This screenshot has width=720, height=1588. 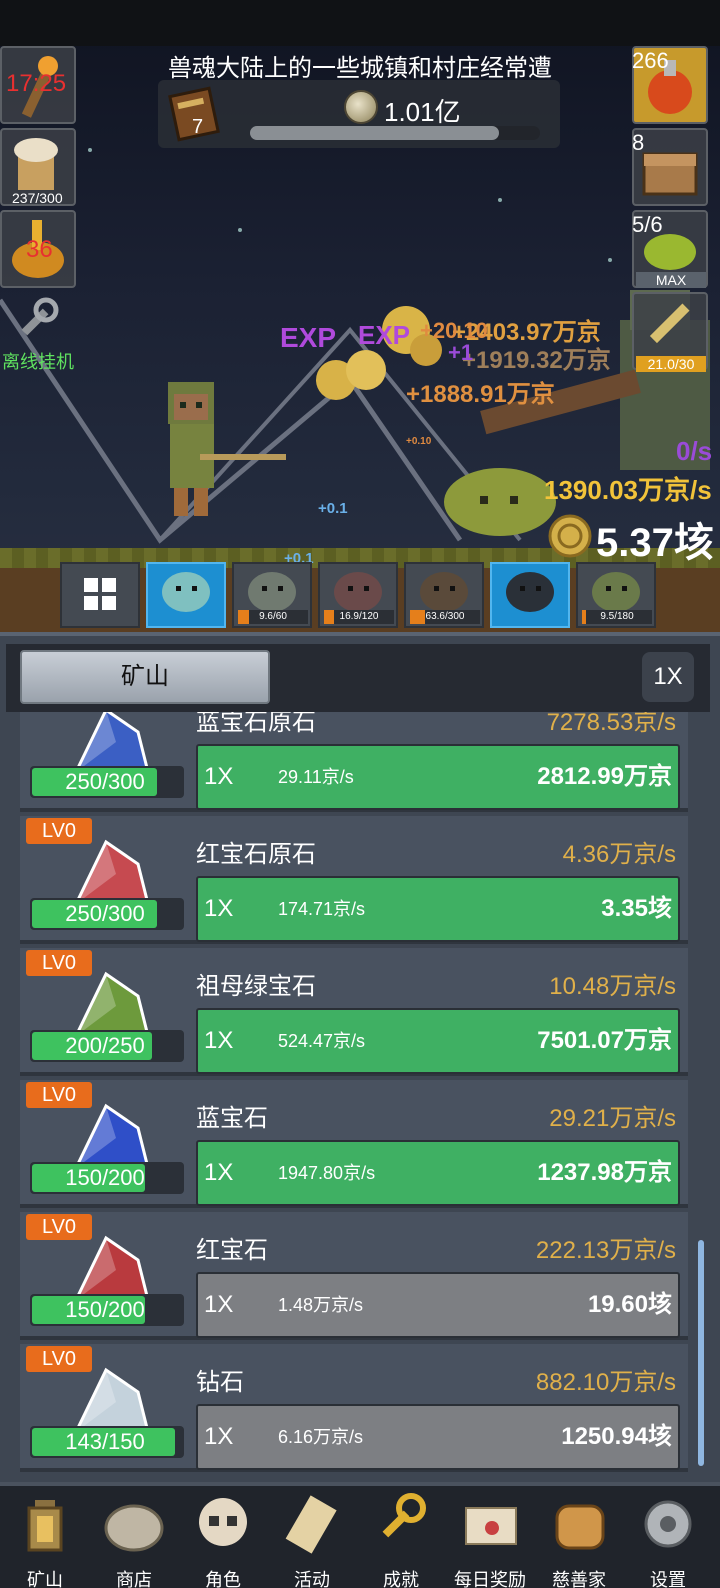 I want to click on monster-progress-text: 63.6/300, so click(x=445, y=616).